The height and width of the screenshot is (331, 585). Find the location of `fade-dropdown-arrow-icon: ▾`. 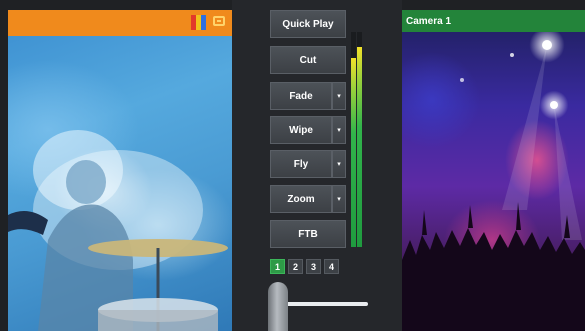

fade-dropdown-arrow-icon: ▾ is located at coordinates (339, 96).